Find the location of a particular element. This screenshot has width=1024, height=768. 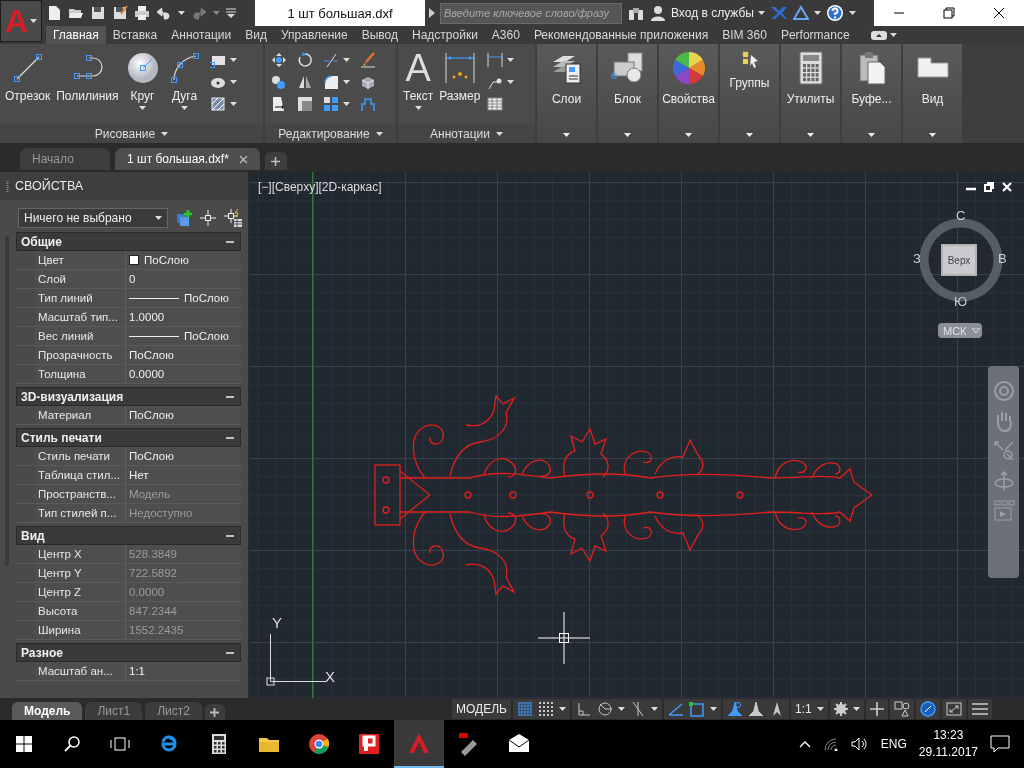

ribbon-tab: Вывод is located at coordinates (379, 35).